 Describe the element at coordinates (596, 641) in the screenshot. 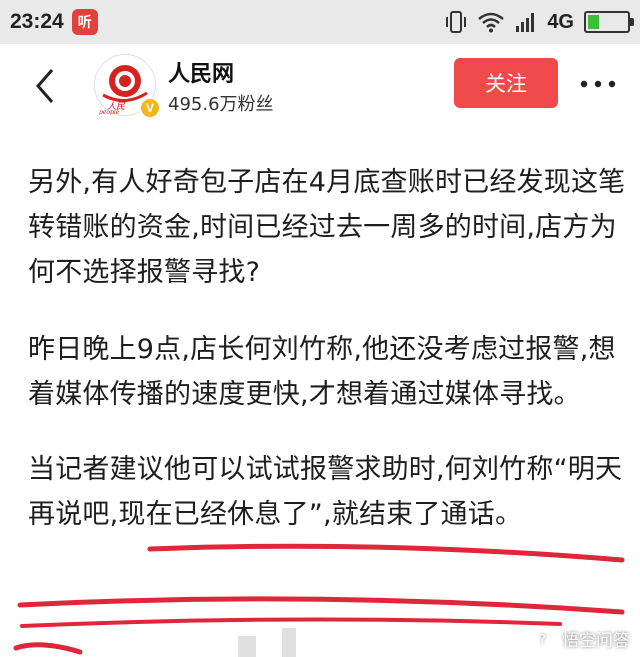

I see `watermark-text: 悟空问答` at that location.